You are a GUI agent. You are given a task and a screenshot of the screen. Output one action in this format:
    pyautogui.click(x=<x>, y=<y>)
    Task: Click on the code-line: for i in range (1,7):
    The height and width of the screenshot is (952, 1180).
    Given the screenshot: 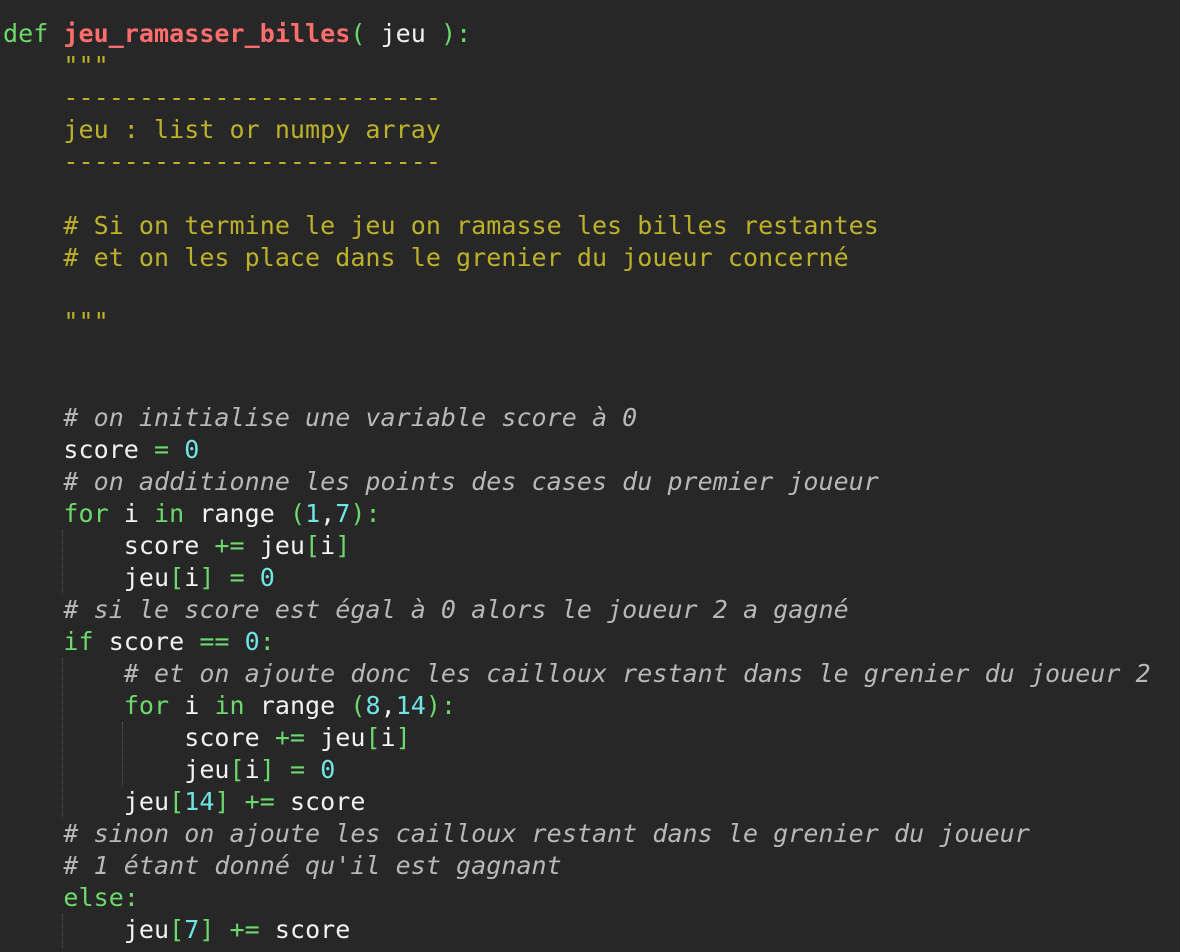 What is the action you would take?
    pyautogui.click(x=192, y=514)
    